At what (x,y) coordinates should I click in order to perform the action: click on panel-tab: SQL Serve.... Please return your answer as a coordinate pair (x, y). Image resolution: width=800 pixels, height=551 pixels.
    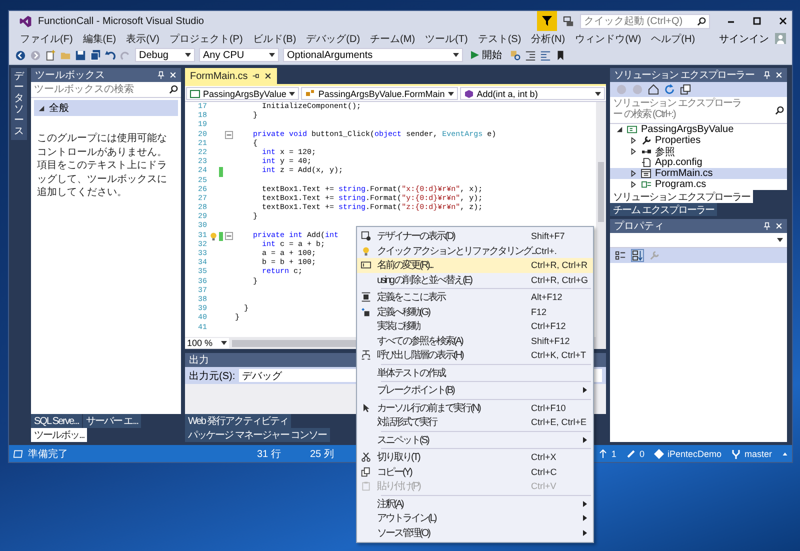
    Looking at the image, I should click on (57, 421).